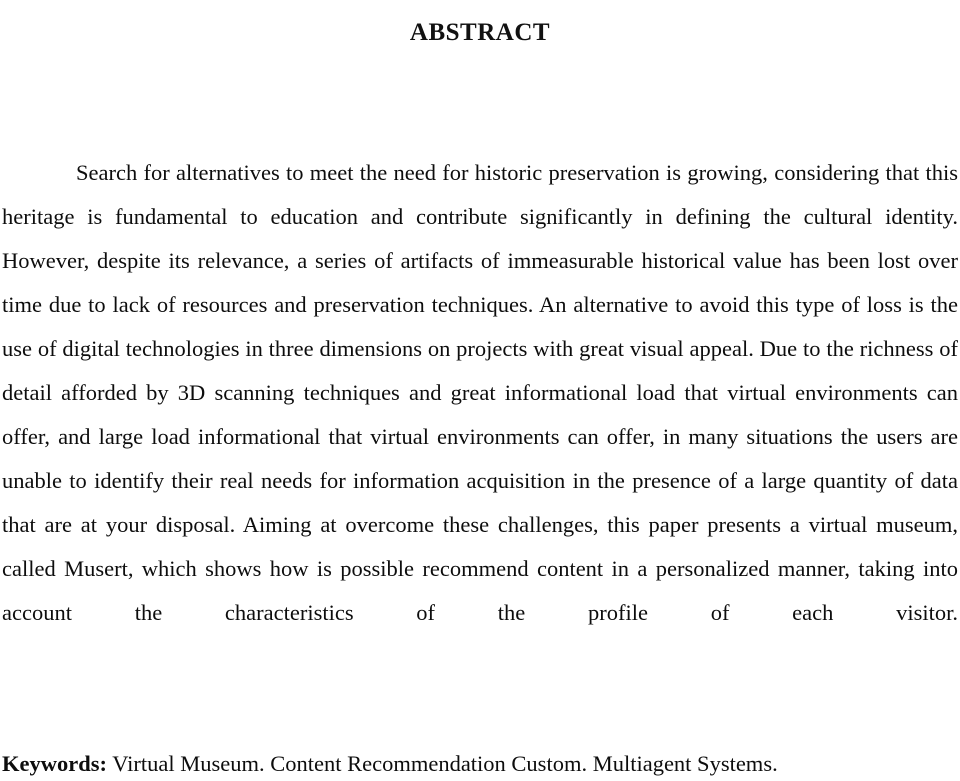 The height and width of the screenshot is (781, 960). Describe the element at coordinates (480, 32) in the screenshot. I see `page-title: ABSTRACT` at that location.